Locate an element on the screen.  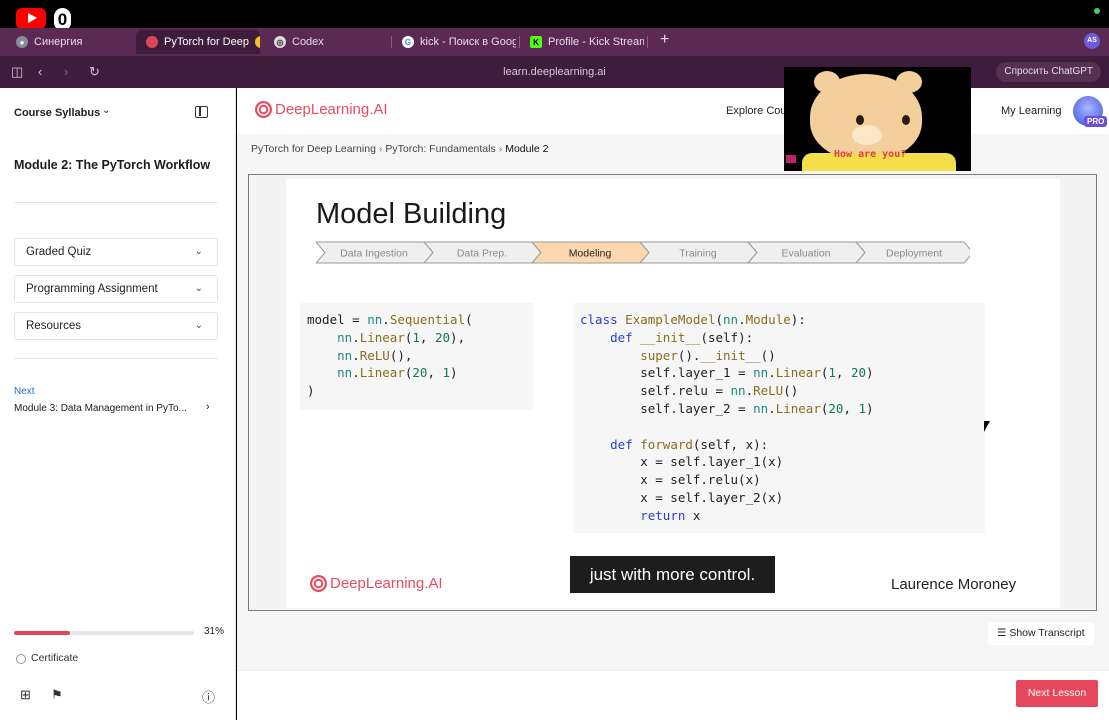
code-line: nn.Linear(20, 1) is located at coordinates (397, 373).